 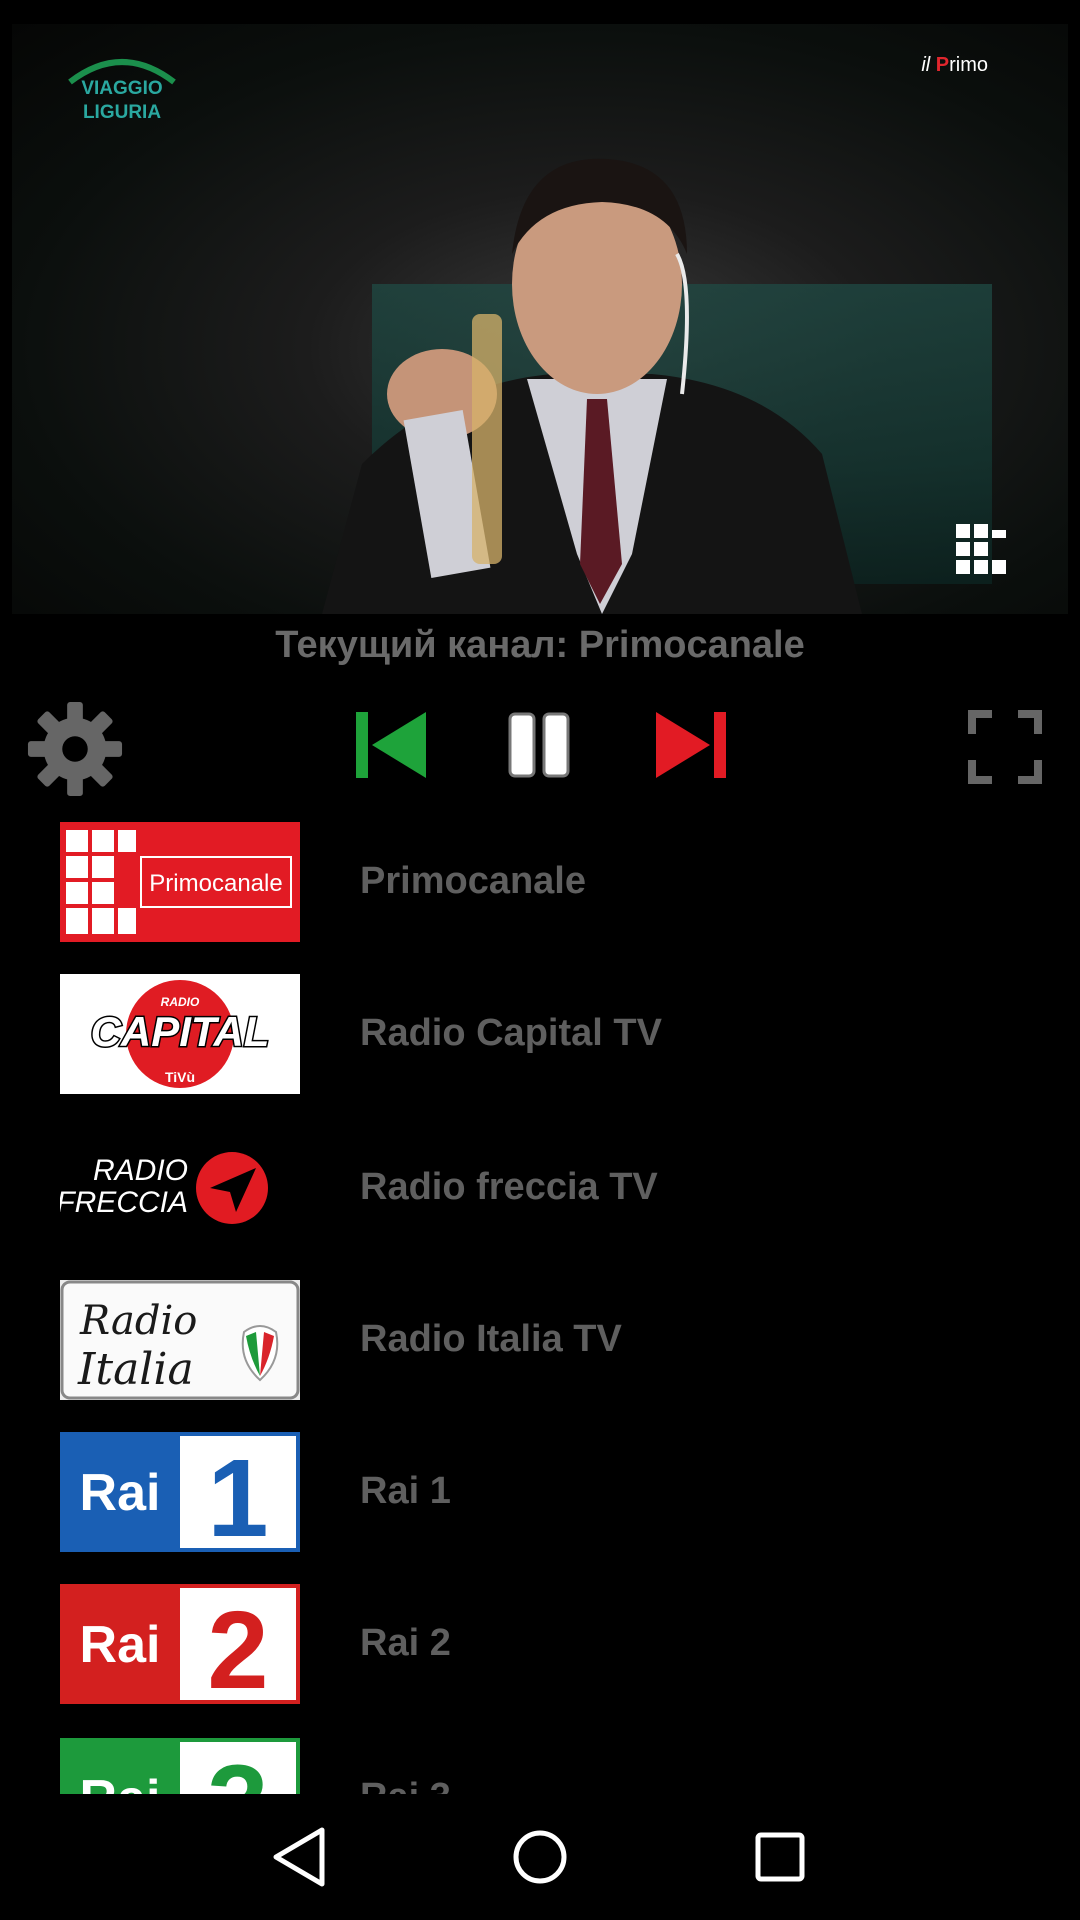 I want to click on primocanale-watermark-icon, so click(x=981, y=549).